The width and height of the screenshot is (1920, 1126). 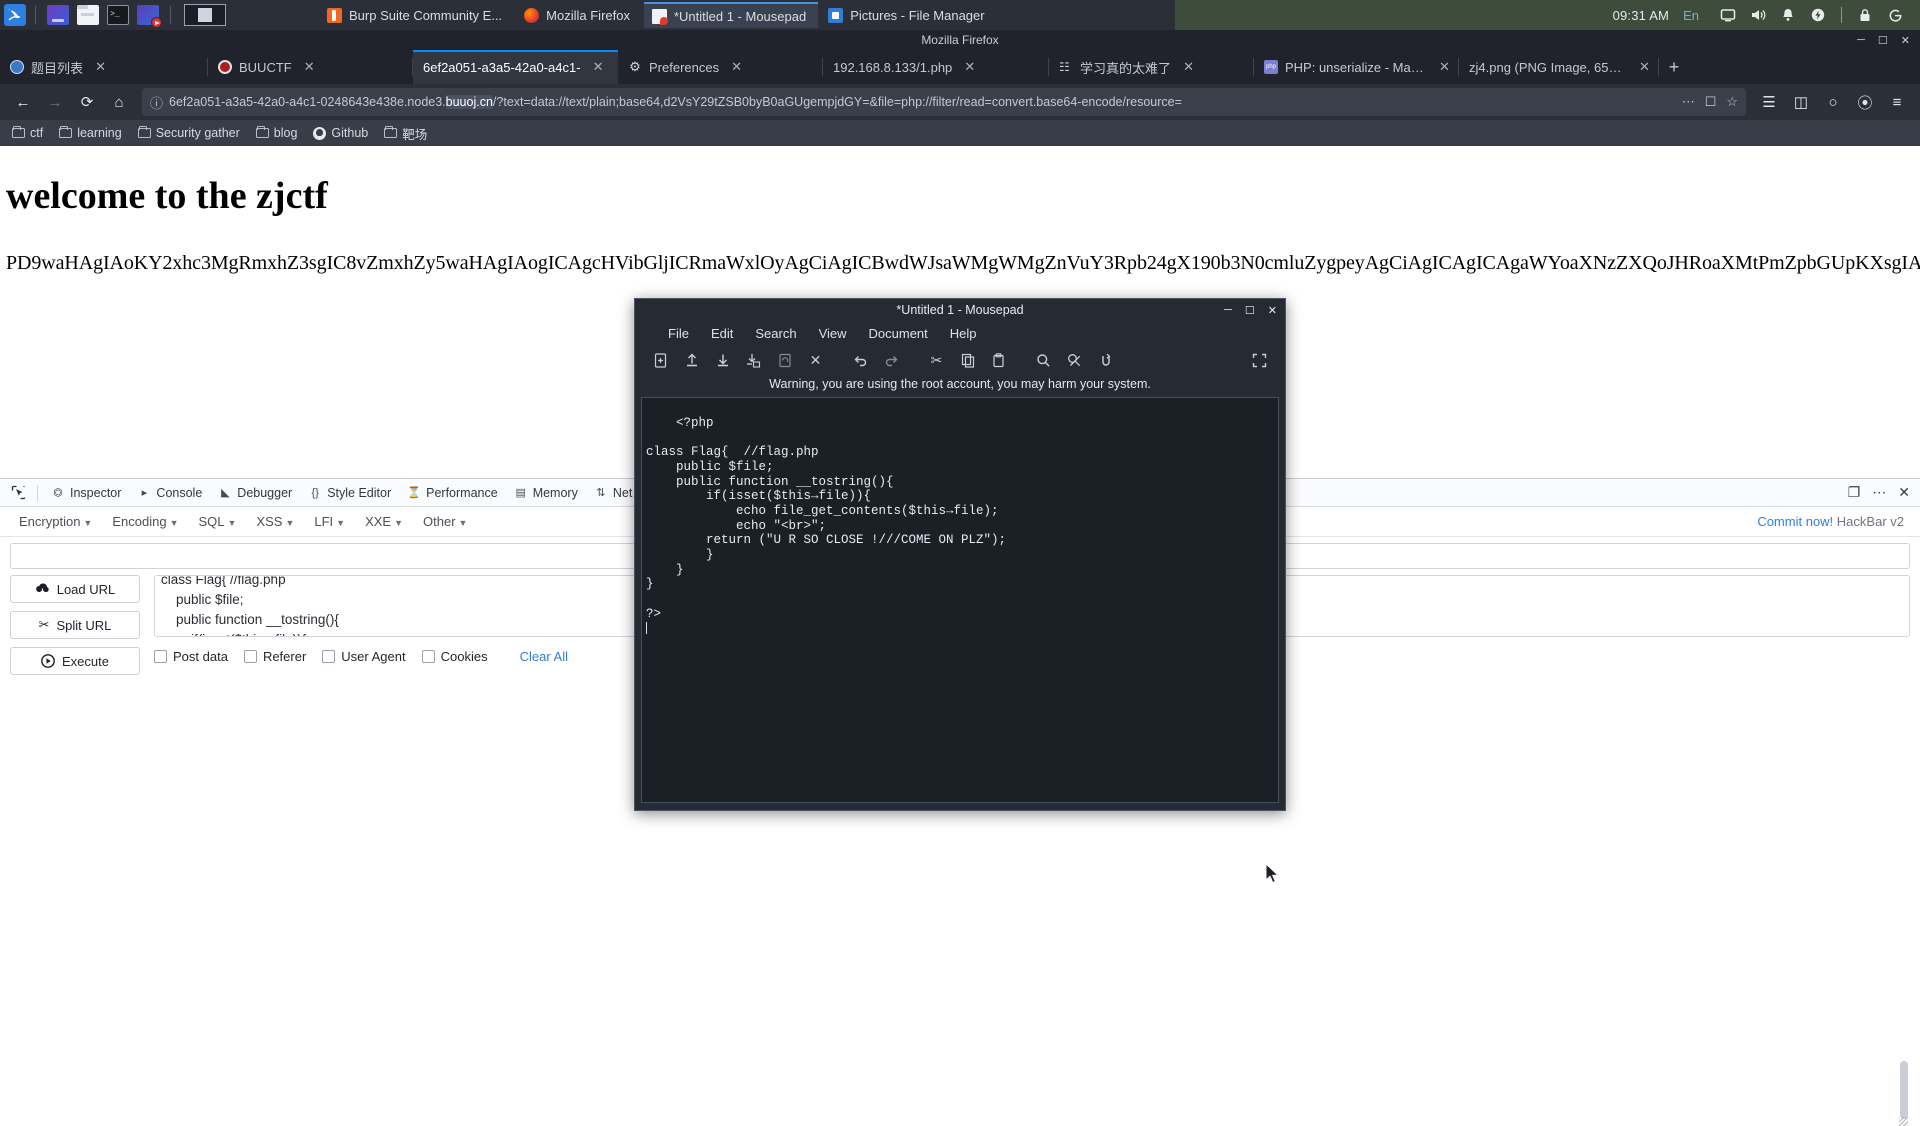 What do you see at coordinates (23, 102) in the screenshot?
I see `back-button: ←` at bounding box center [23, 102].